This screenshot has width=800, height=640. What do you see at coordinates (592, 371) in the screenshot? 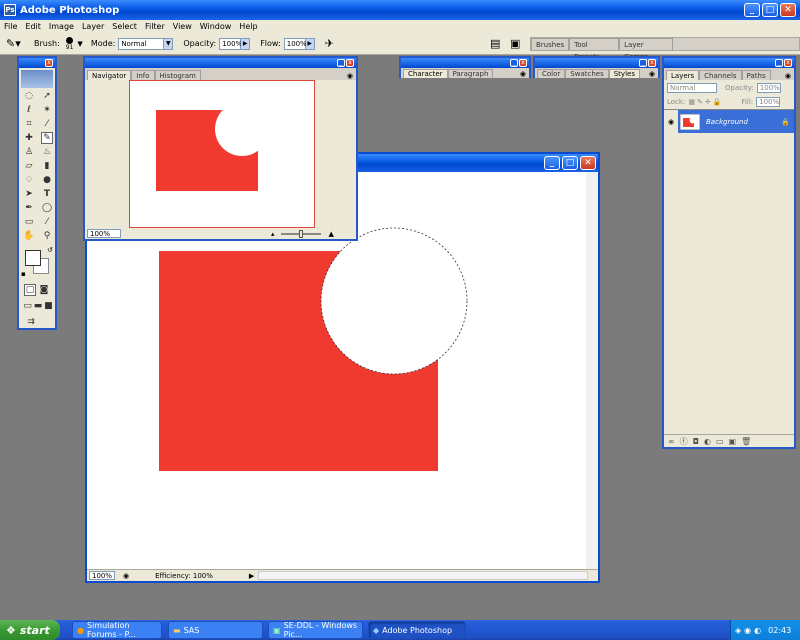
I see `vertical-scrollbar` at bounding box center [592, 371].